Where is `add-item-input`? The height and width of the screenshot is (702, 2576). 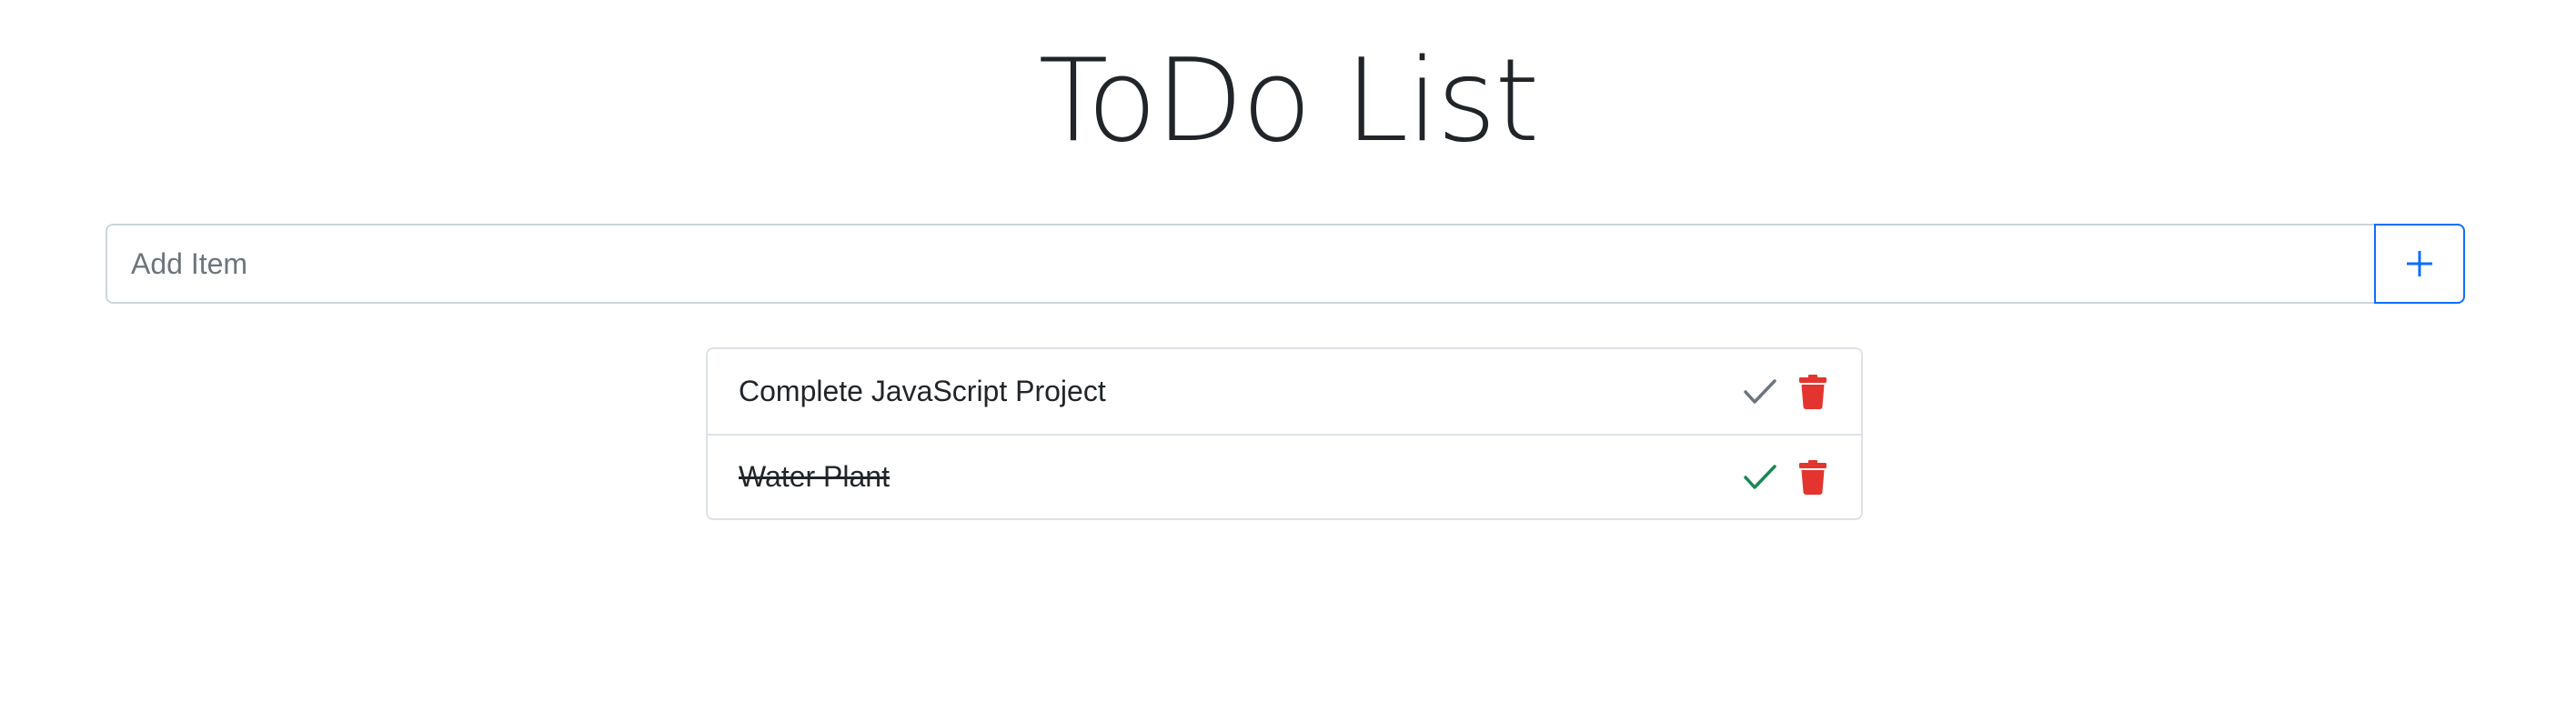
add-item-input is located at coordinates (1240, 264).